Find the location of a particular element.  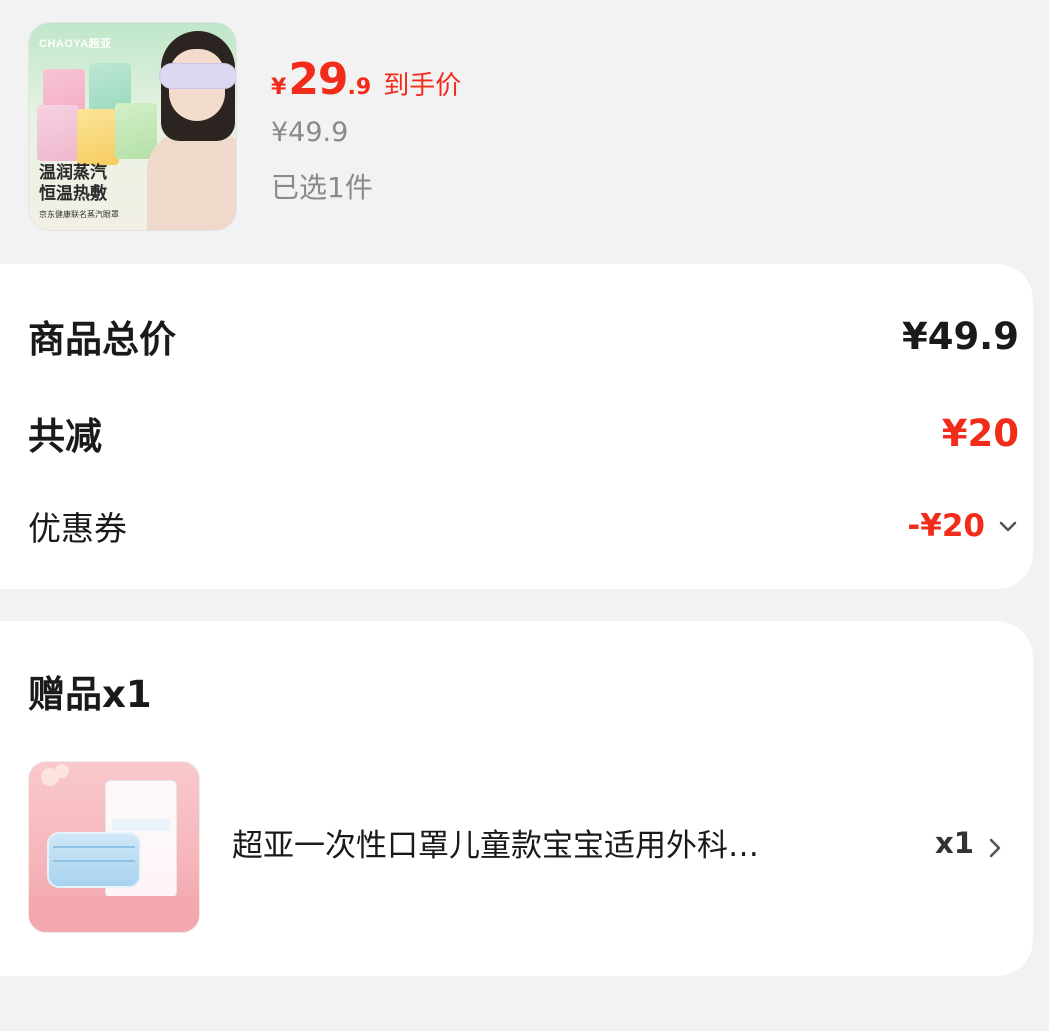

final-price: ¥ 29 .9 到手价 is located at coordinates (366, 82).